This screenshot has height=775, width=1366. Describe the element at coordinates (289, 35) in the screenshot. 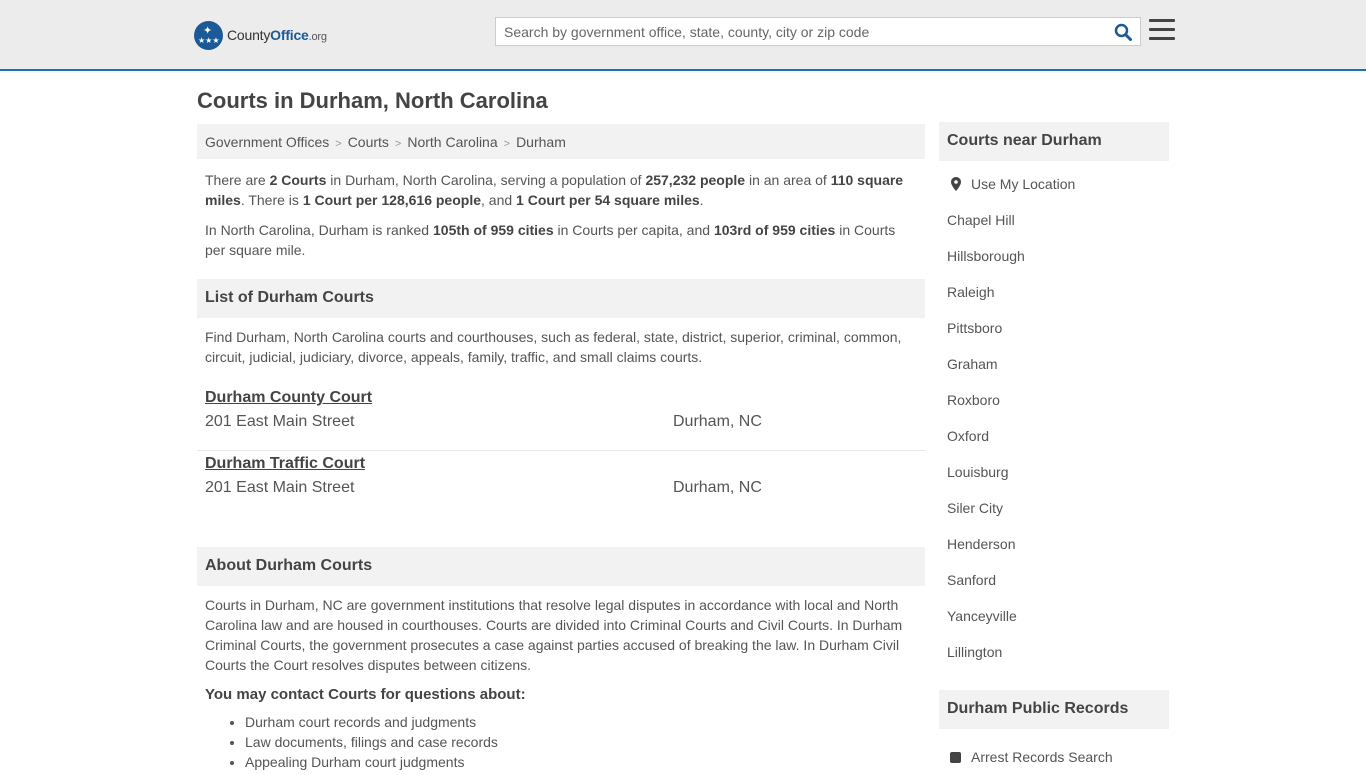

I see `logo-office: Office` at that location.